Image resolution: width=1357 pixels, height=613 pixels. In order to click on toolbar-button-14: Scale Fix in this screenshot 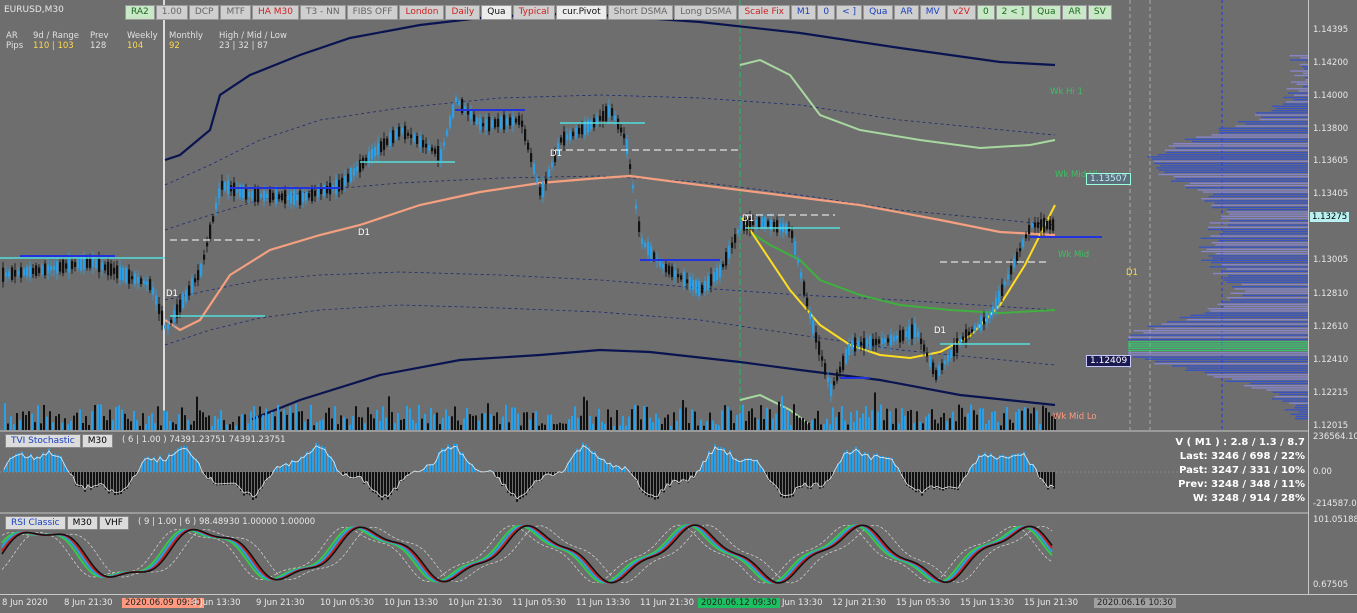, I will do `click(763, 12)`.